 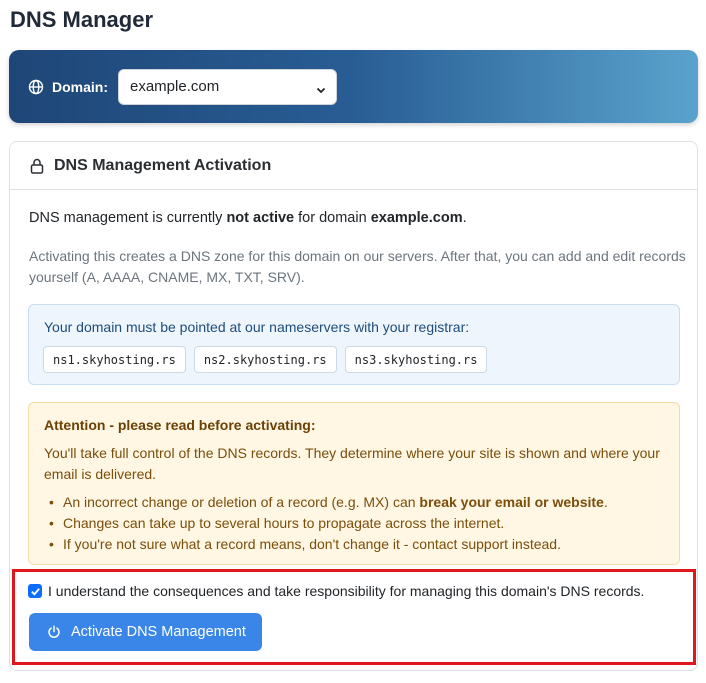 I want to click on status-suffix: ., so click(x=464, y=218).